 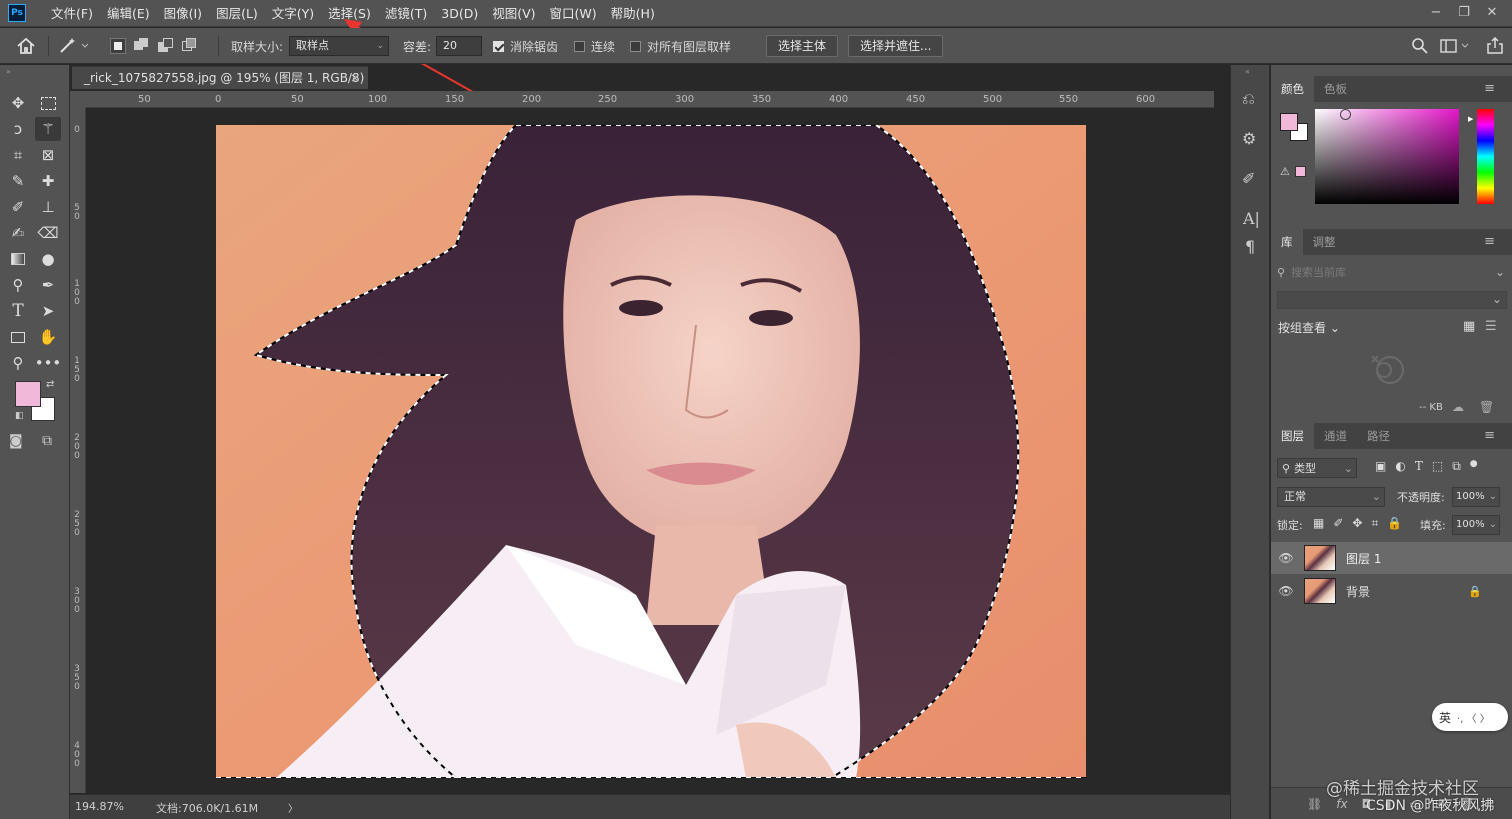 What do you see at coordinates (1495, 46) in the screenshot?
I see `share-icon` at bounding box center [1495, 46].